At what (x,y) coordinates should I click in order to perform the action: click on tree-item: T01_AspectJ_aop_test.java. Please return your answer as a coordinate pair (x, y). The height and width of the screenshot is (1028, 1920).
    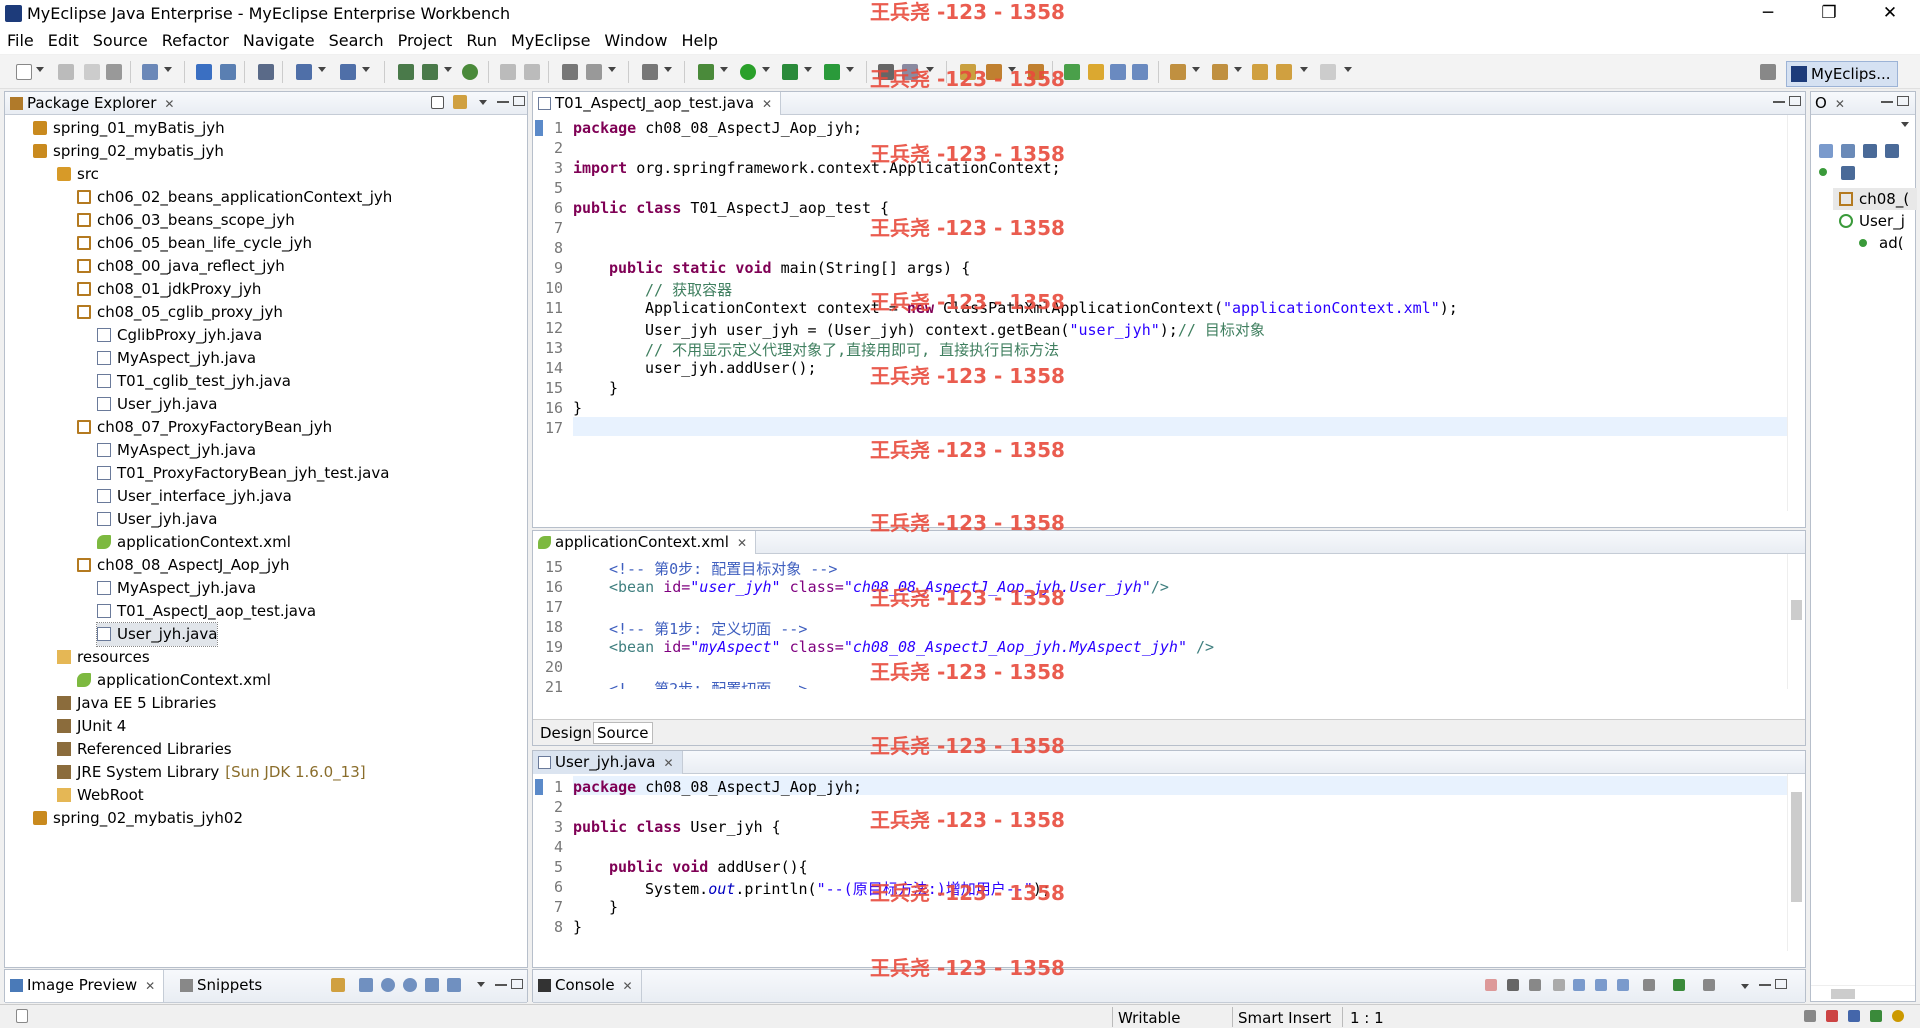
    Looking at the image, I should click on (206, 611).